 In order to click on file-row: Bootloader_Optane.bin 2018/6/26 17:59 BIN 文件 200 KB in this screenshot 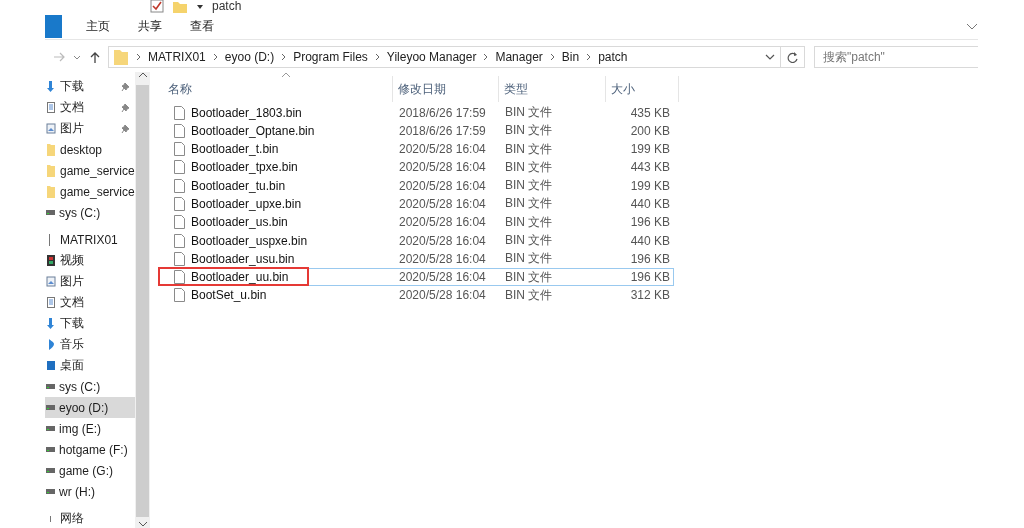, I will do `click(416, 130)`.